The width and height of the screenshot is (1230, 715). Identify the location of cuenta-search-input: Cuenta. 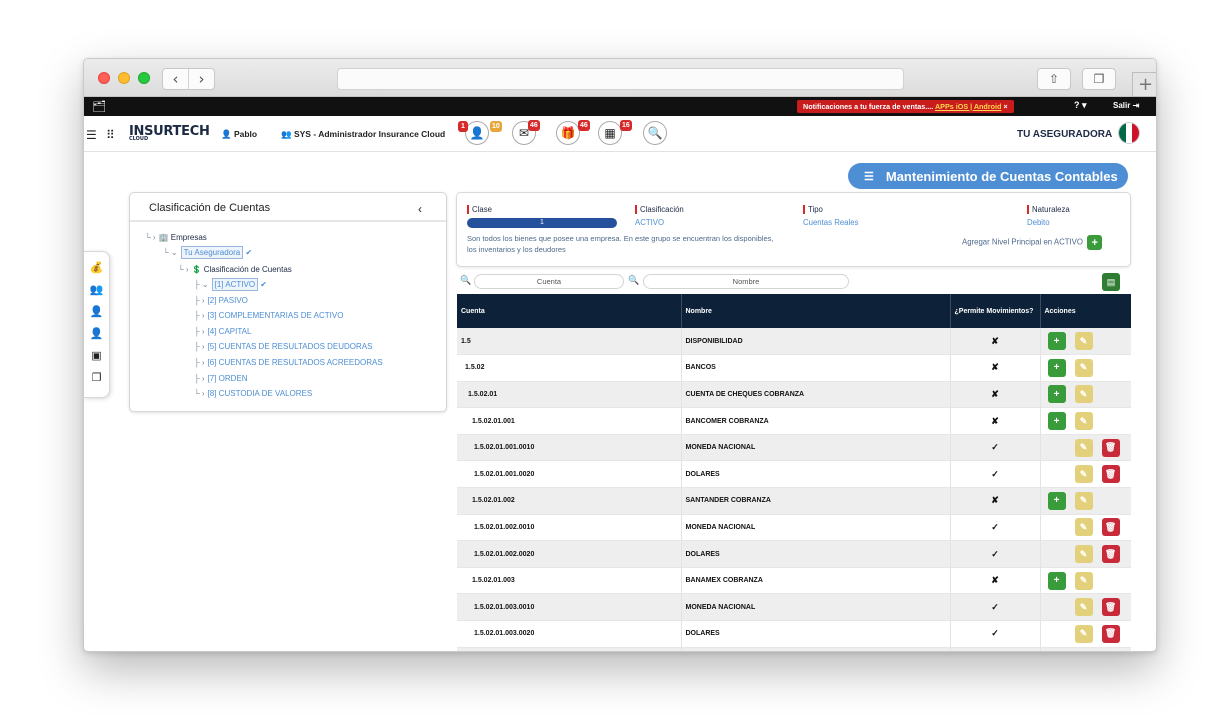
(549, 281).